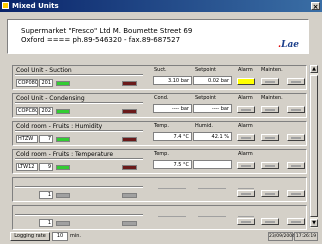 The width and height of the screenshot is (322, 244). What do you see at coordinates (161, 98) in the screenshot?
I see `measure1-label: Cond.` at bounding box center [161, 98].